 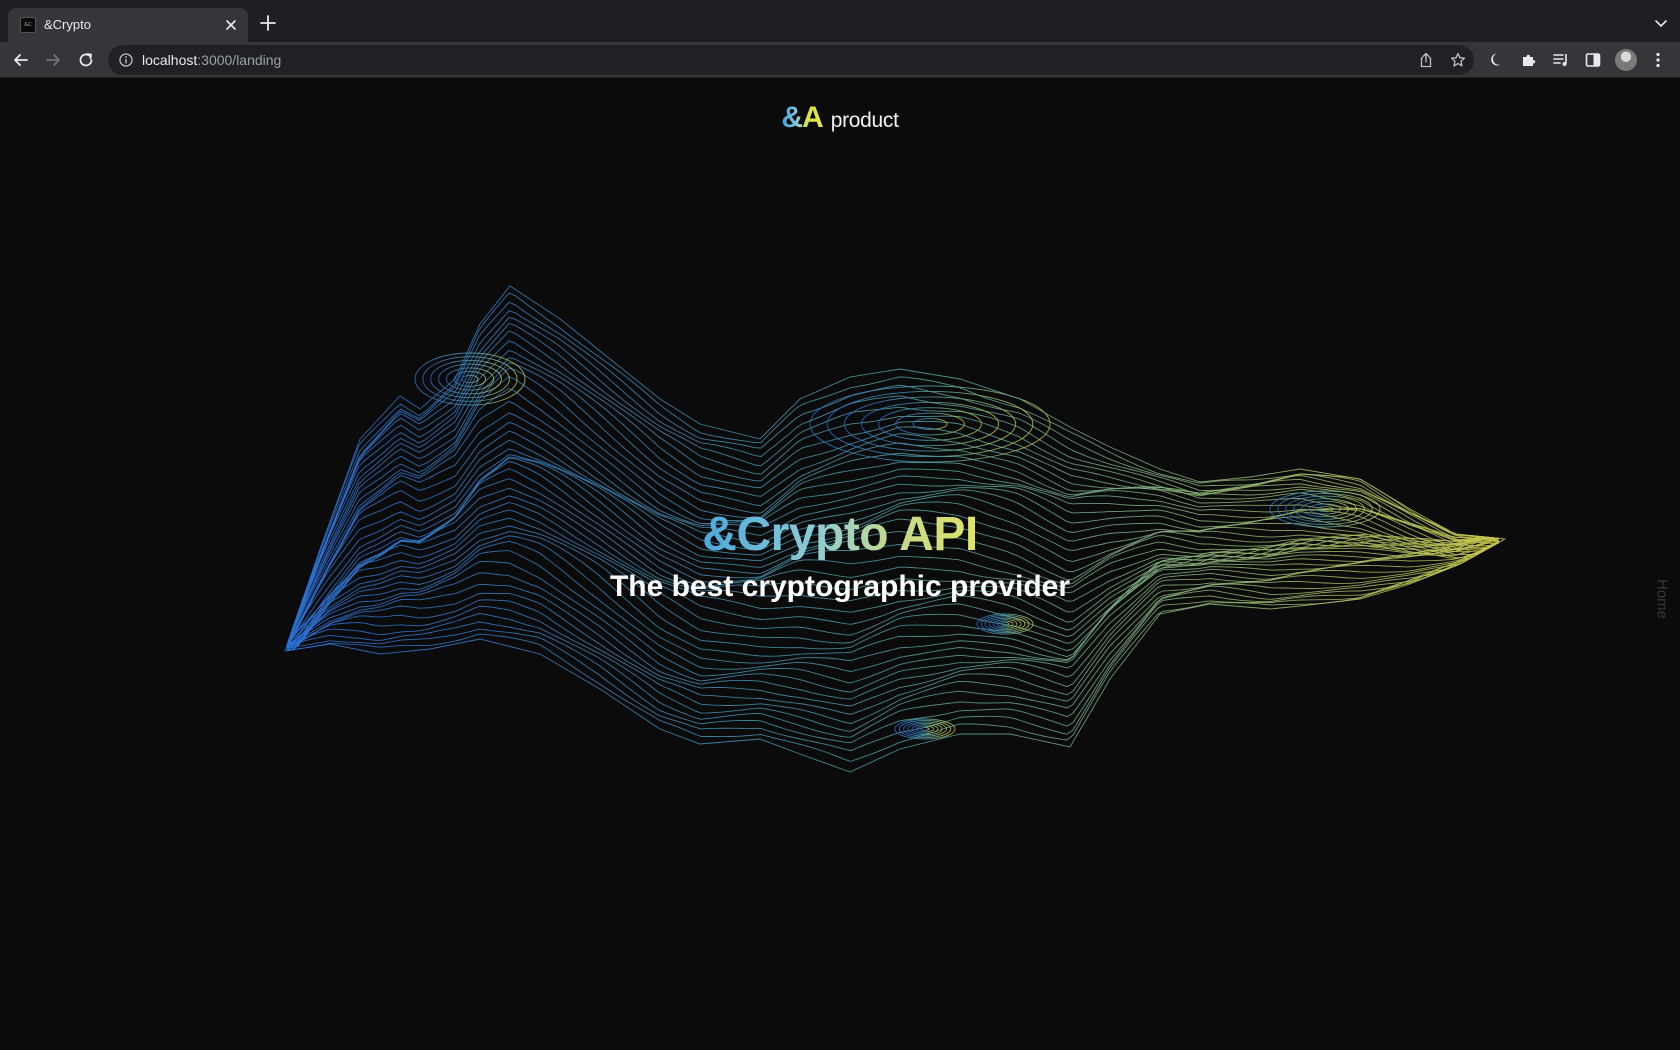 What do you see at coordinates (126, 60) in the screenshot?
I see `info-icon` at bounding box center [126, 60].